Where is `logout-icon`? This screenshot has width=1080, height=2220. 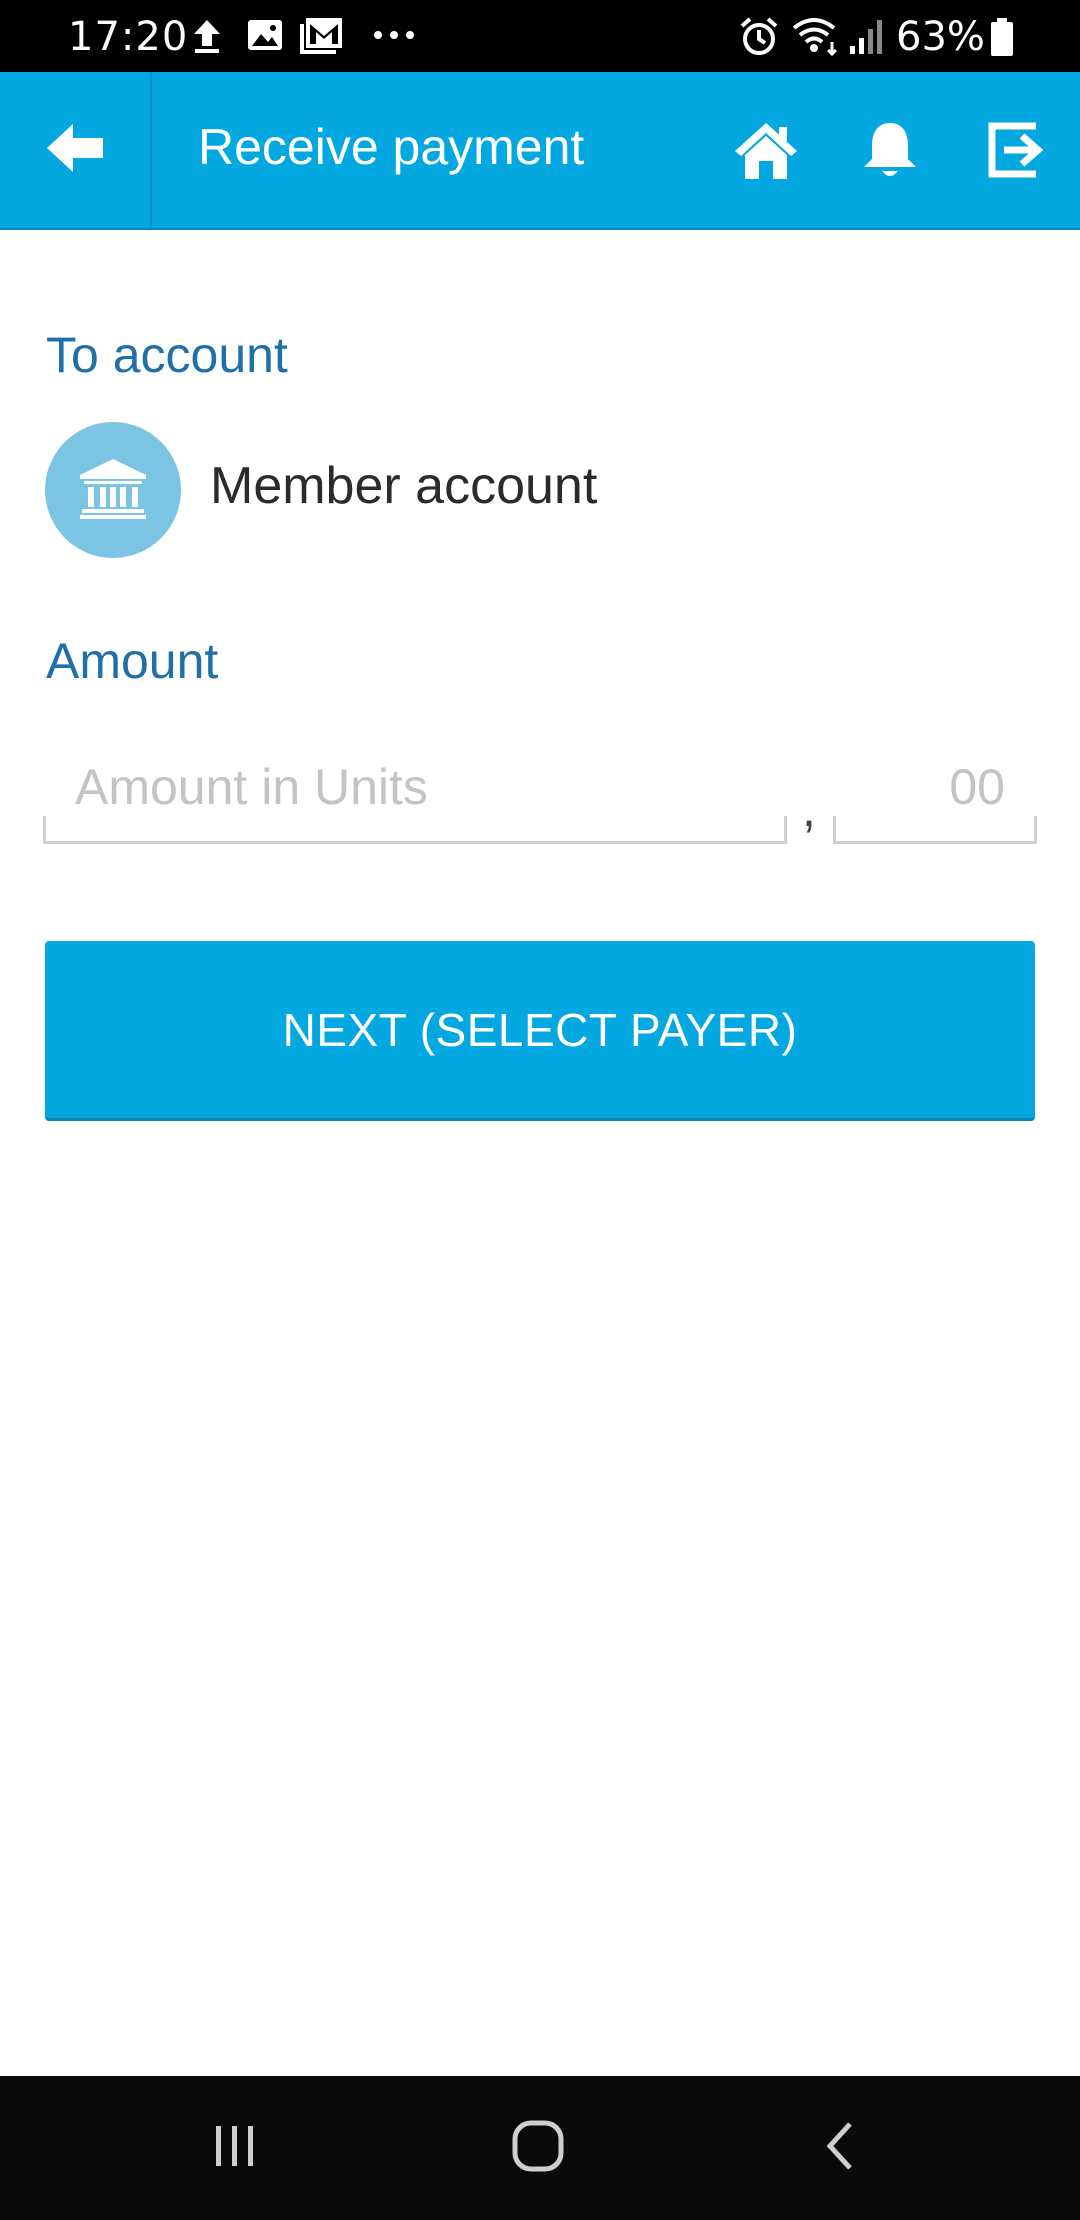
logout-icon is located at coordinates (1016, 152).